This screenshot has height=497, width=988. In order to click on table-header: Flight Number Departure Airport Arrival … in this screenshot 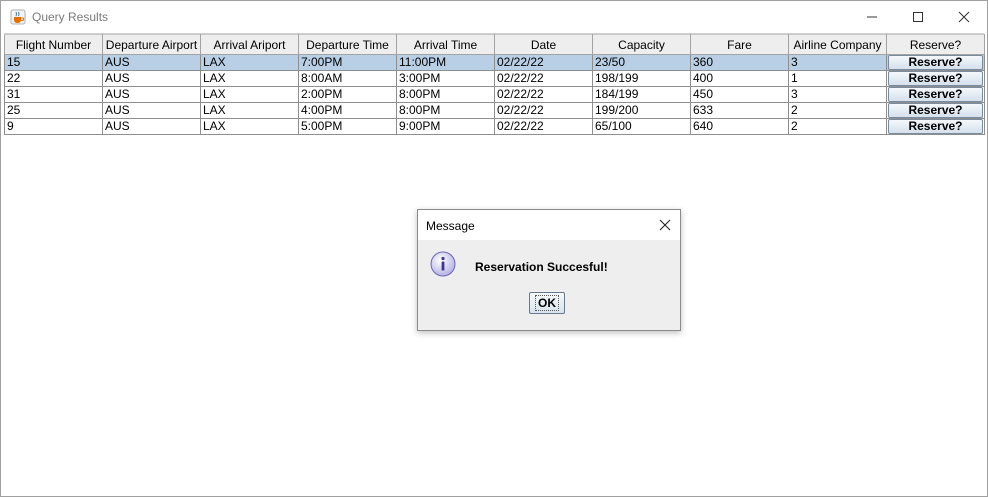, I will do `click(494, 44)`.